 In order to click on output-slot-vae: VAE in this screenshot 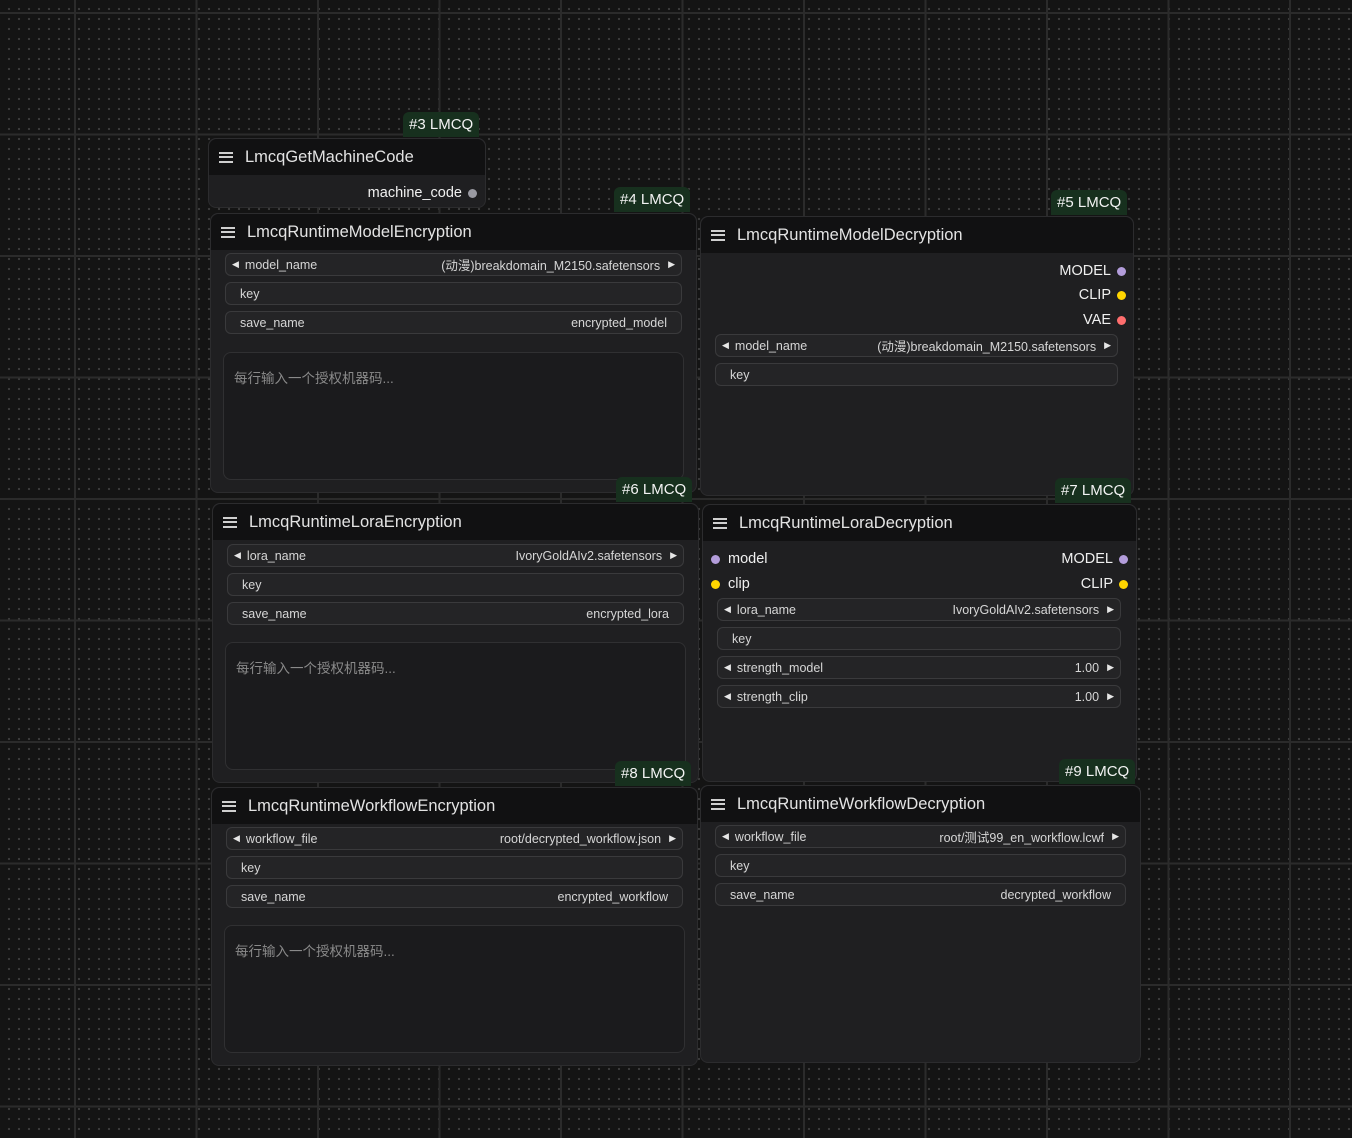, I will do `click(1104, 320)`.